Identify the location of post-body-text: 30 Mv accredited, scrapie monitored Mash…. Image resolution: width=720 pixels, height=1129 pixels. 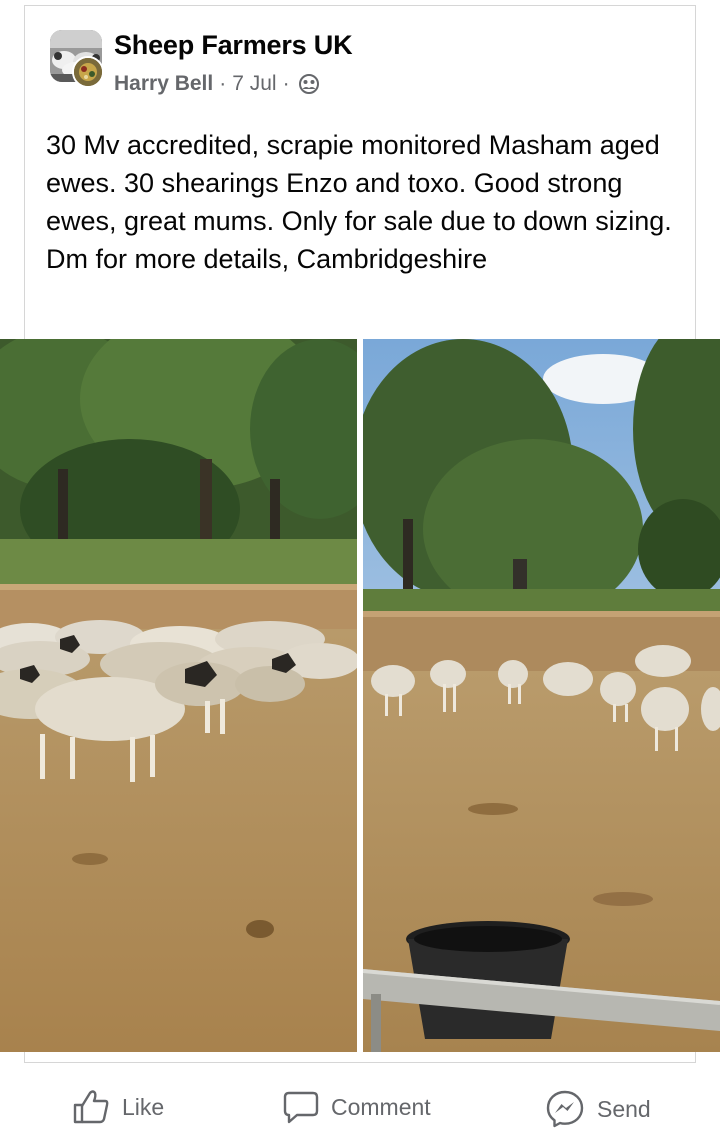
(359, 202).